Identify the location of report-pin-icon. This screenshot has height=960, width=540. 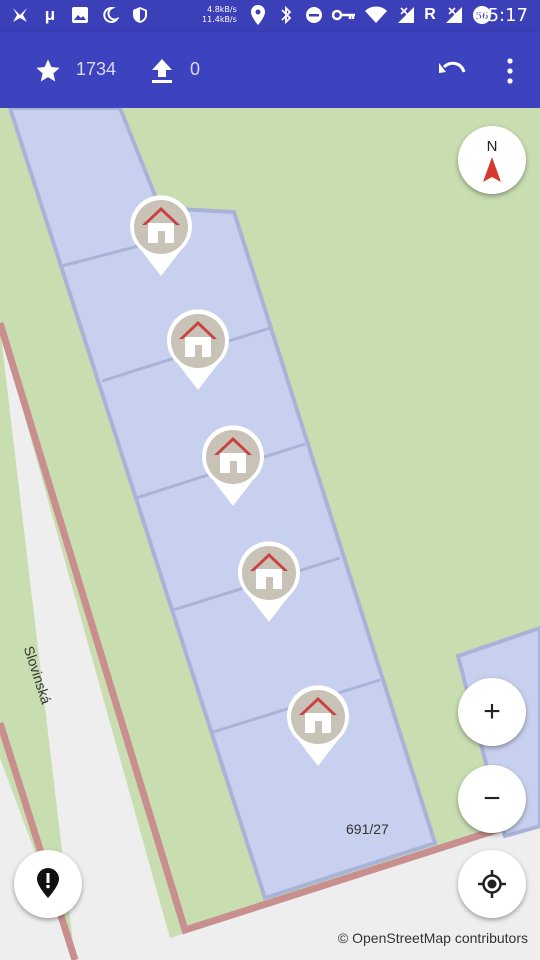
(48, 883).